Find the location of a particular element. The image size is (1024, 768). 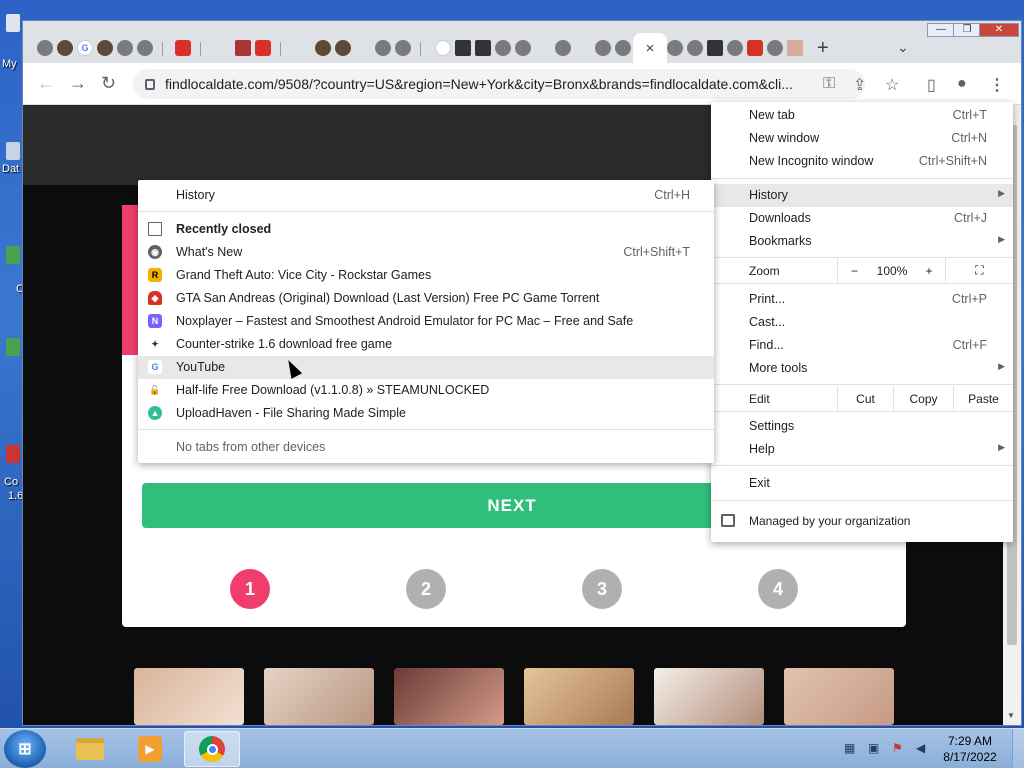

tab-search-chevron-icon: ⌄ is located at coordinates (903, 47).